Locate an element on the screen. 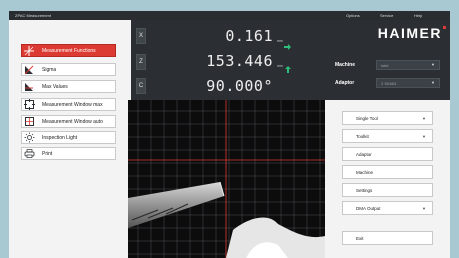 This screenshot has width=459, height=258. exit-button: Exit is located at coordinates (387, 238).